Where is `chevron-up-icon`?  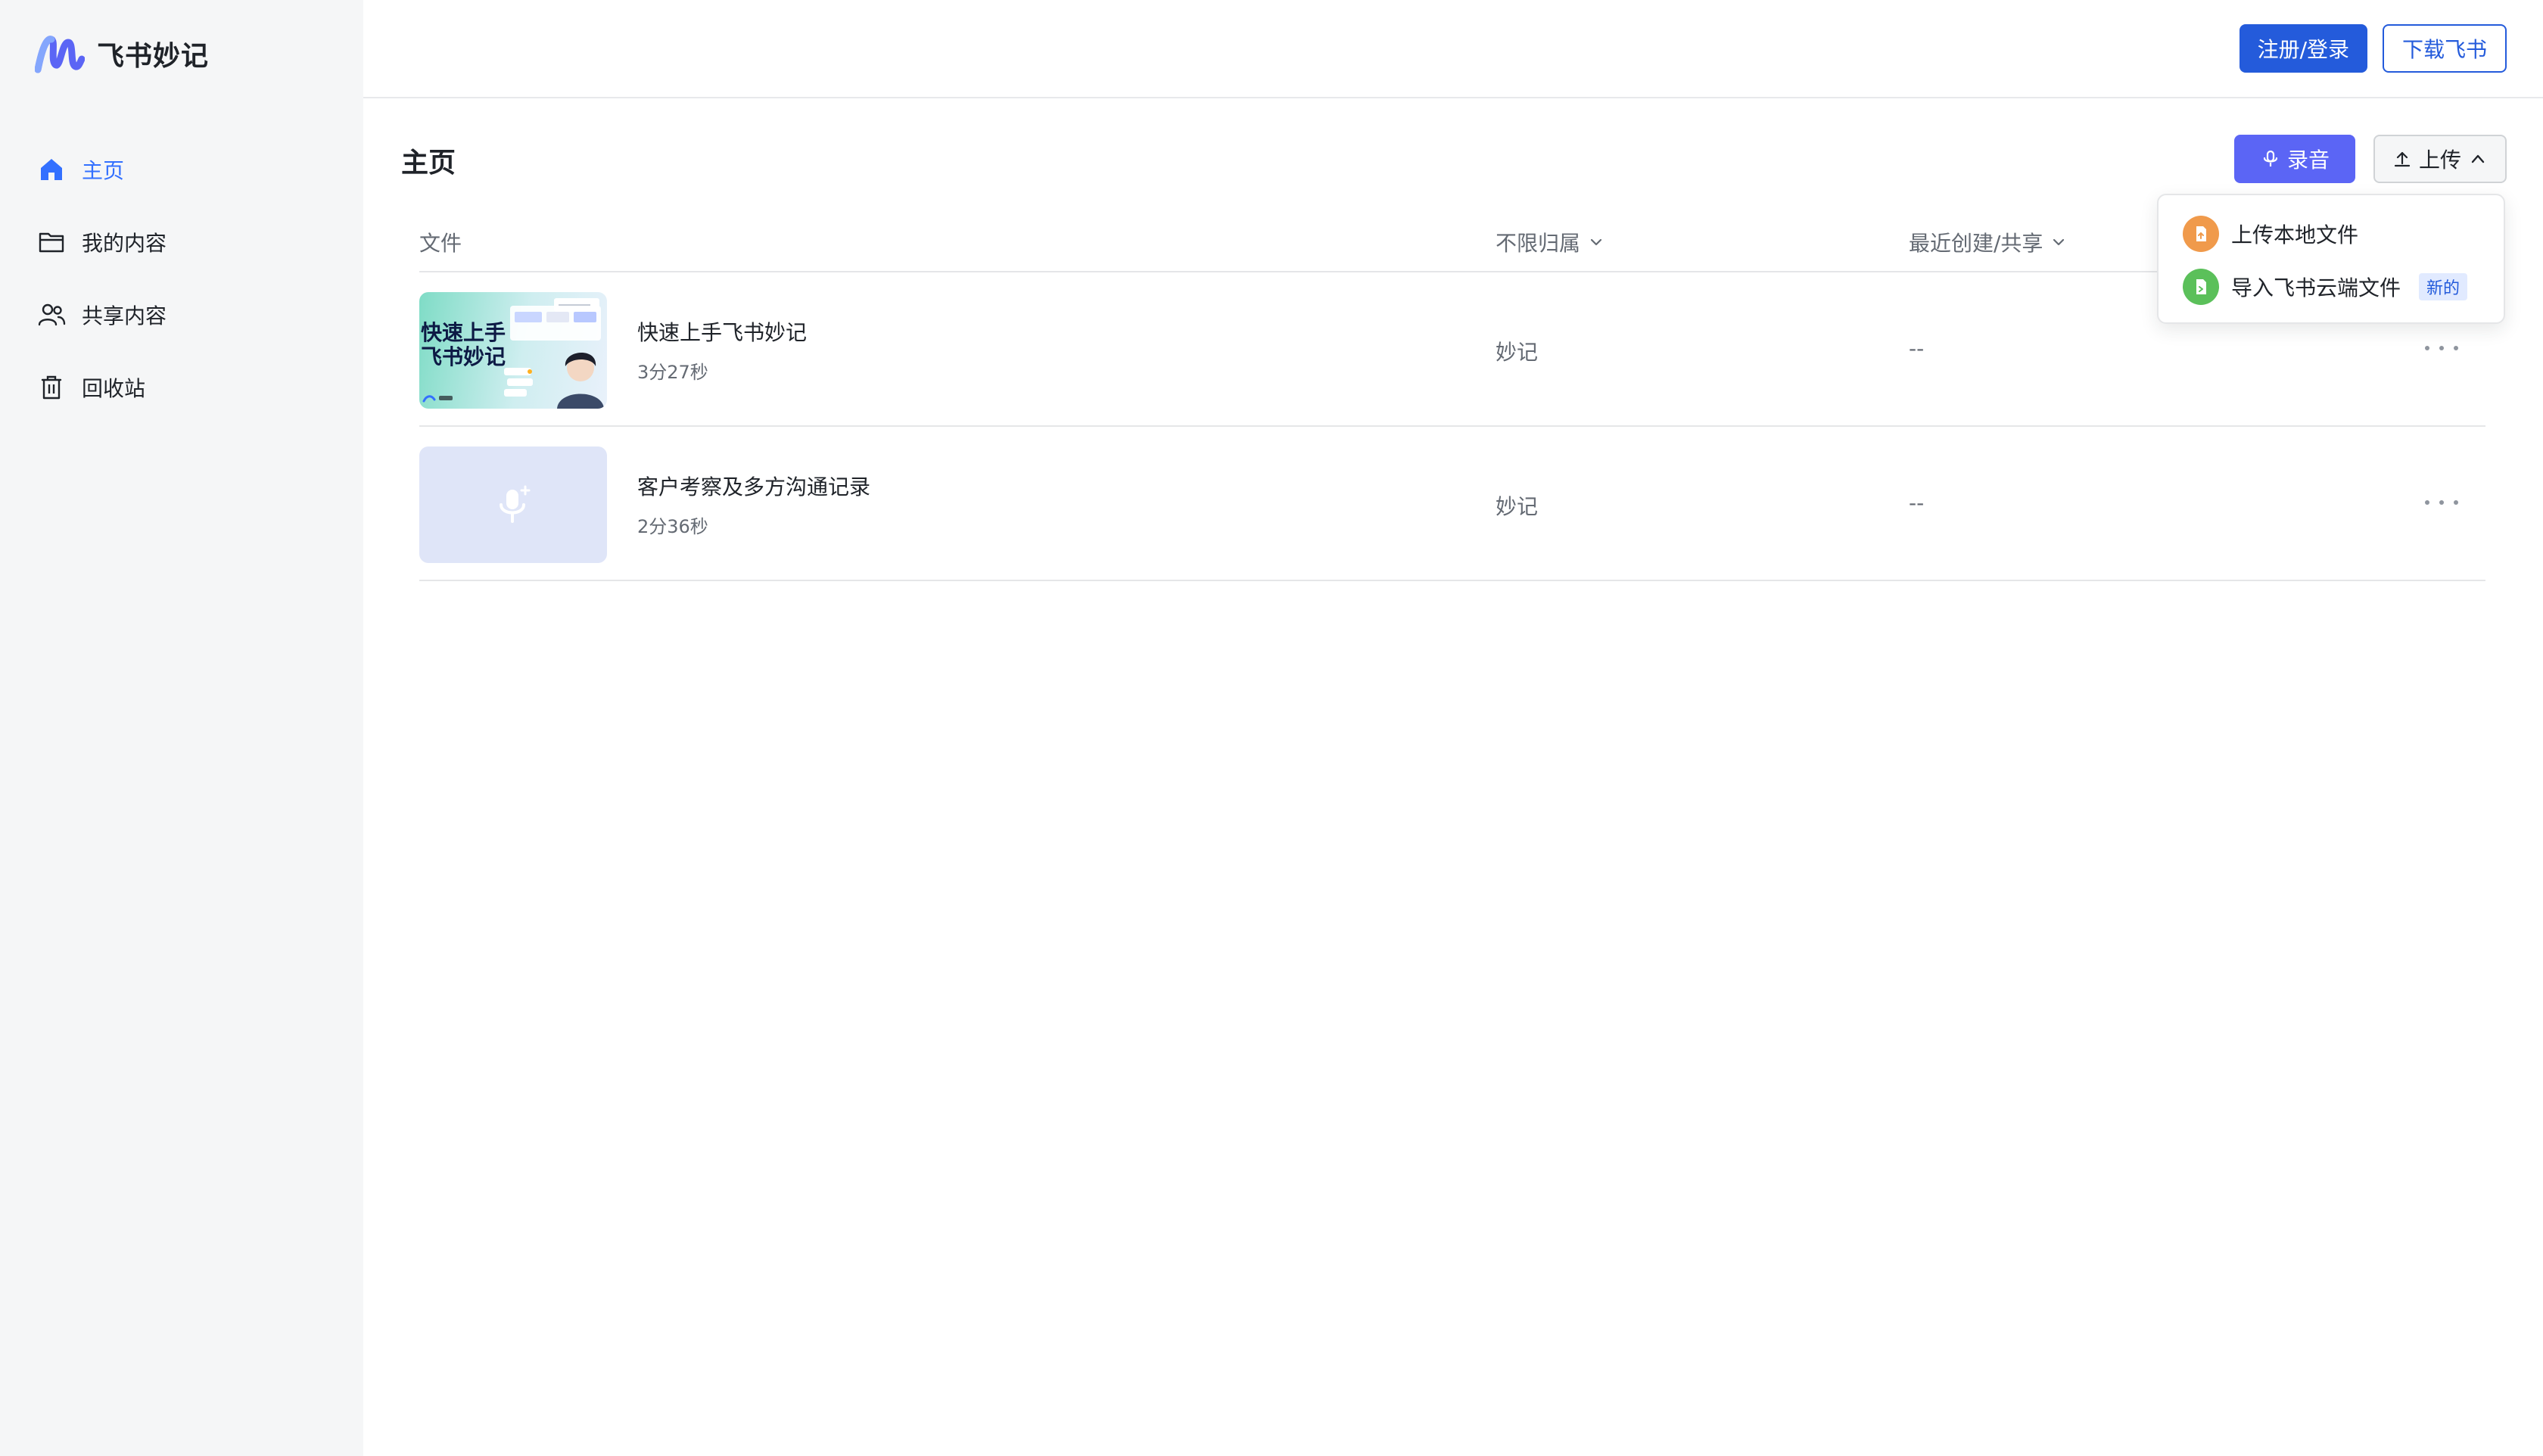 chevron-up-icon is located at coordinates (2478, 158).